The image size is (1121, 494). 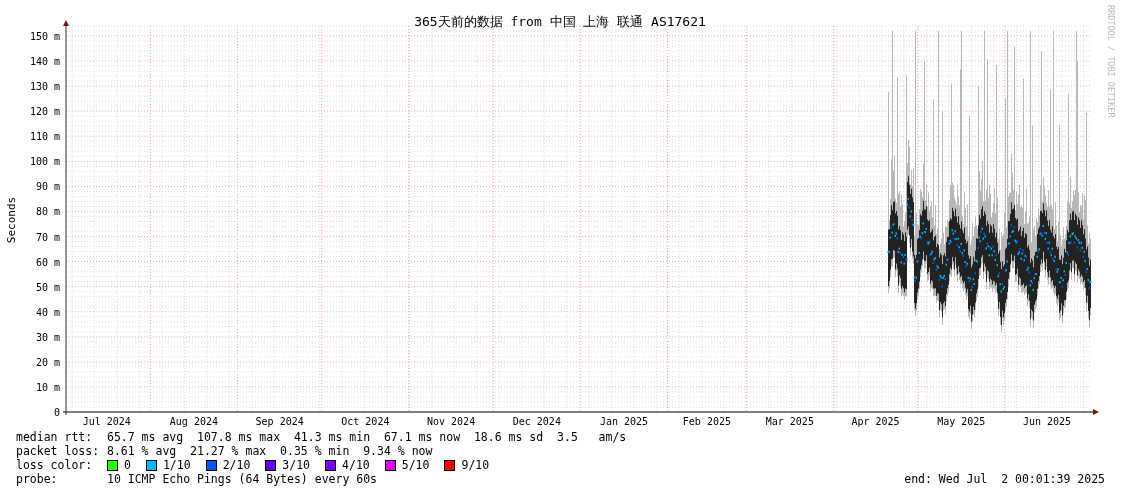 I want to click on x-tick-label: Mar 2025, so click(x=789, y=421).